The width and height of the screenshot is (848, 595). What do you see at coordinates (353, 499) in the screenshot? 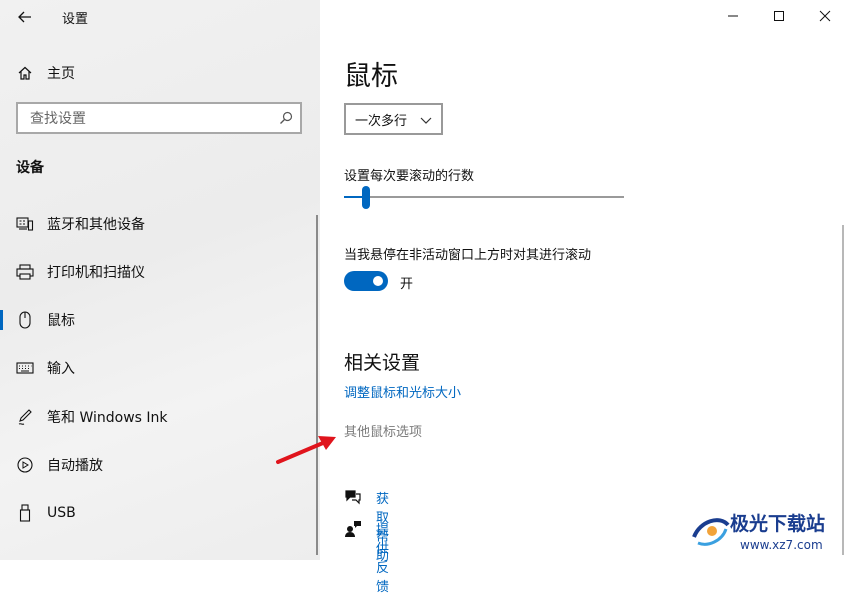
I see `help-chat-icon` at bounding box center [353, 499].